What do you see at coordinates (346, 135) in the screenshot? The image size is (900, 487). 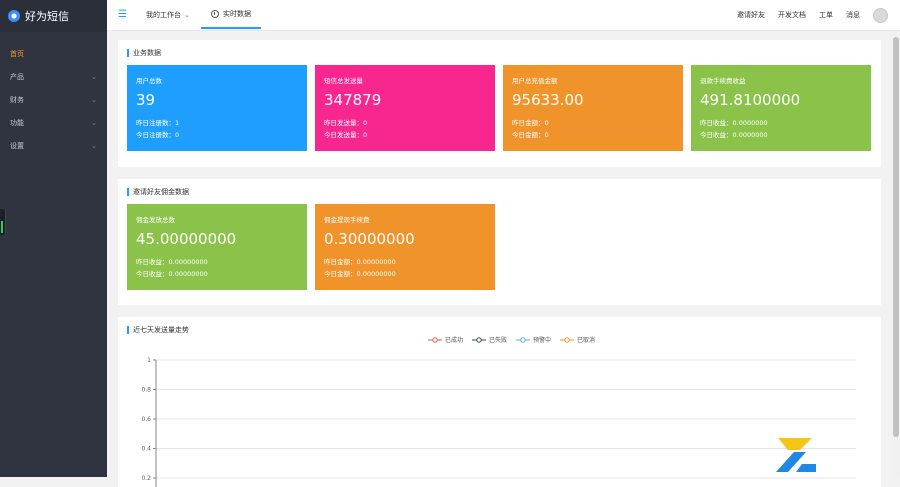 I see `card-sub-today: 今日发送量：0` at bounding box center [346, 135].